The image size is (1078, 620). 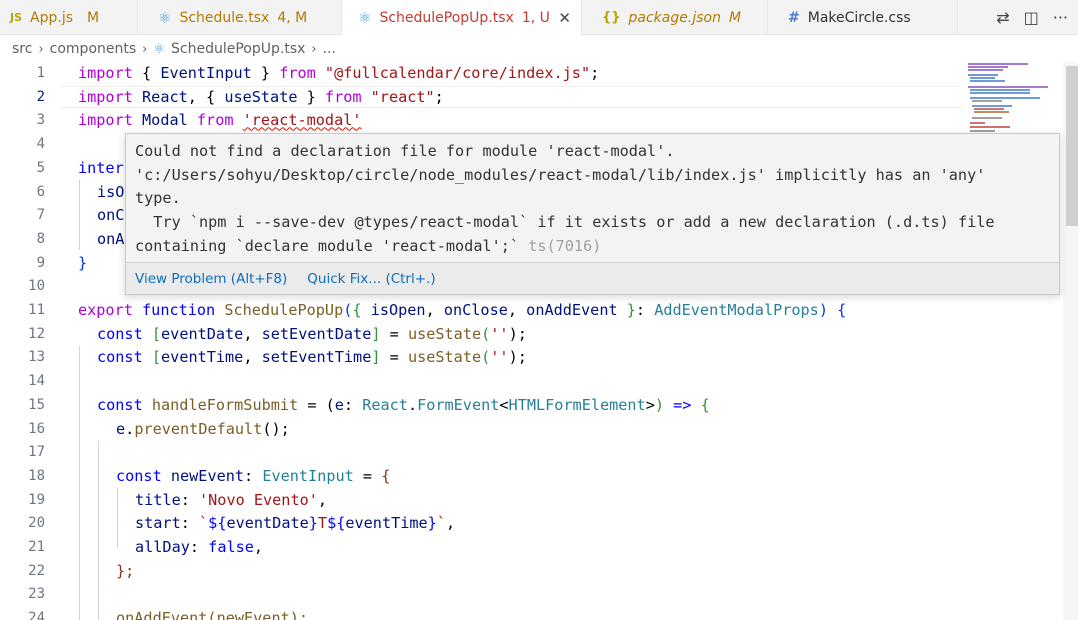 What do you see at coordinates (40, 96) in the screenshot?
I see `line-number: 2` at bounding box center [40, 96].